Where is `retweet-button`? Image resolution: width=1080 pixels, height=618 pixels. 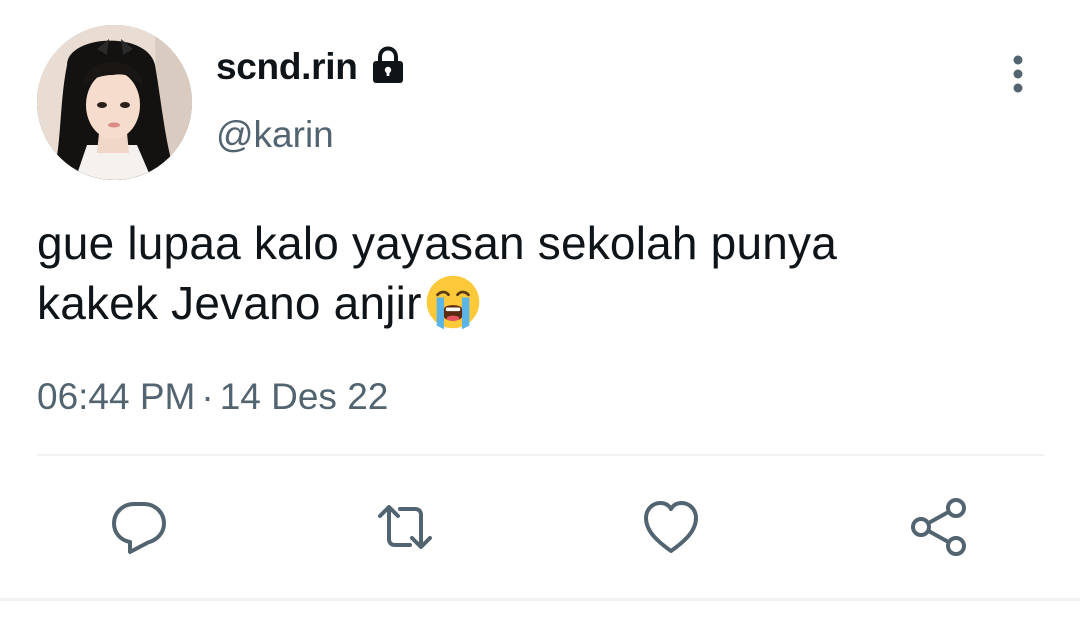
retweet-button is located at coordinates (405, 527).